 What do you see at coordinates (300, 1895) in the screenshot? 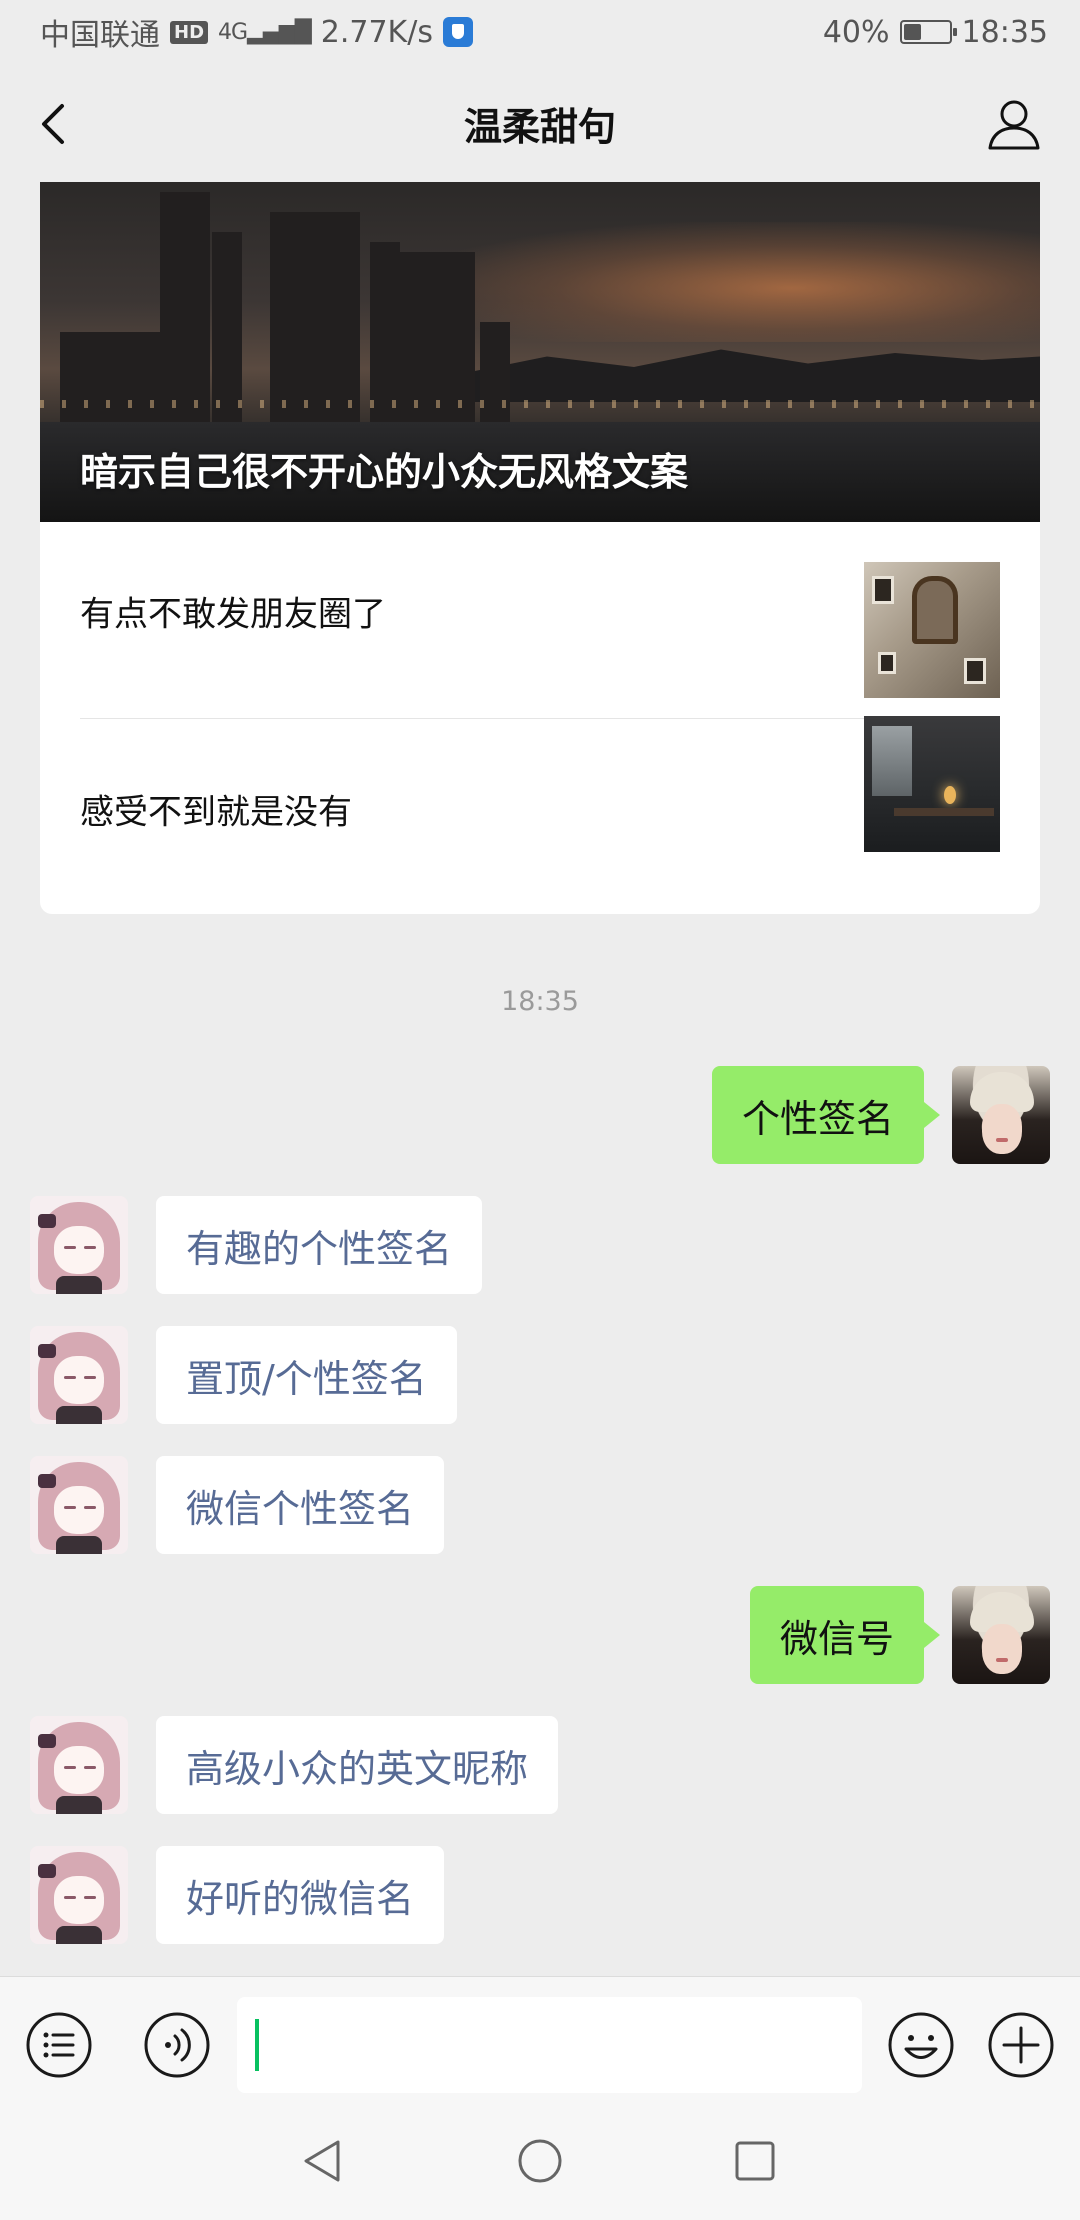
I see `incoming-link-bubble: 好听的微信名` at bounding box center [300, 1895].